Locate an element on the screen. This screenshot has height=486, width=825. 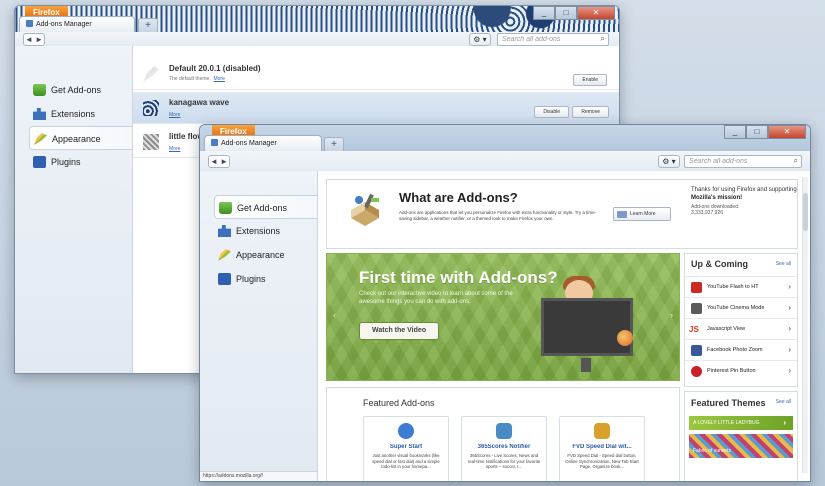
mozilla-mission-link: Mozilla's mission! is located at coordinates (716, 198).